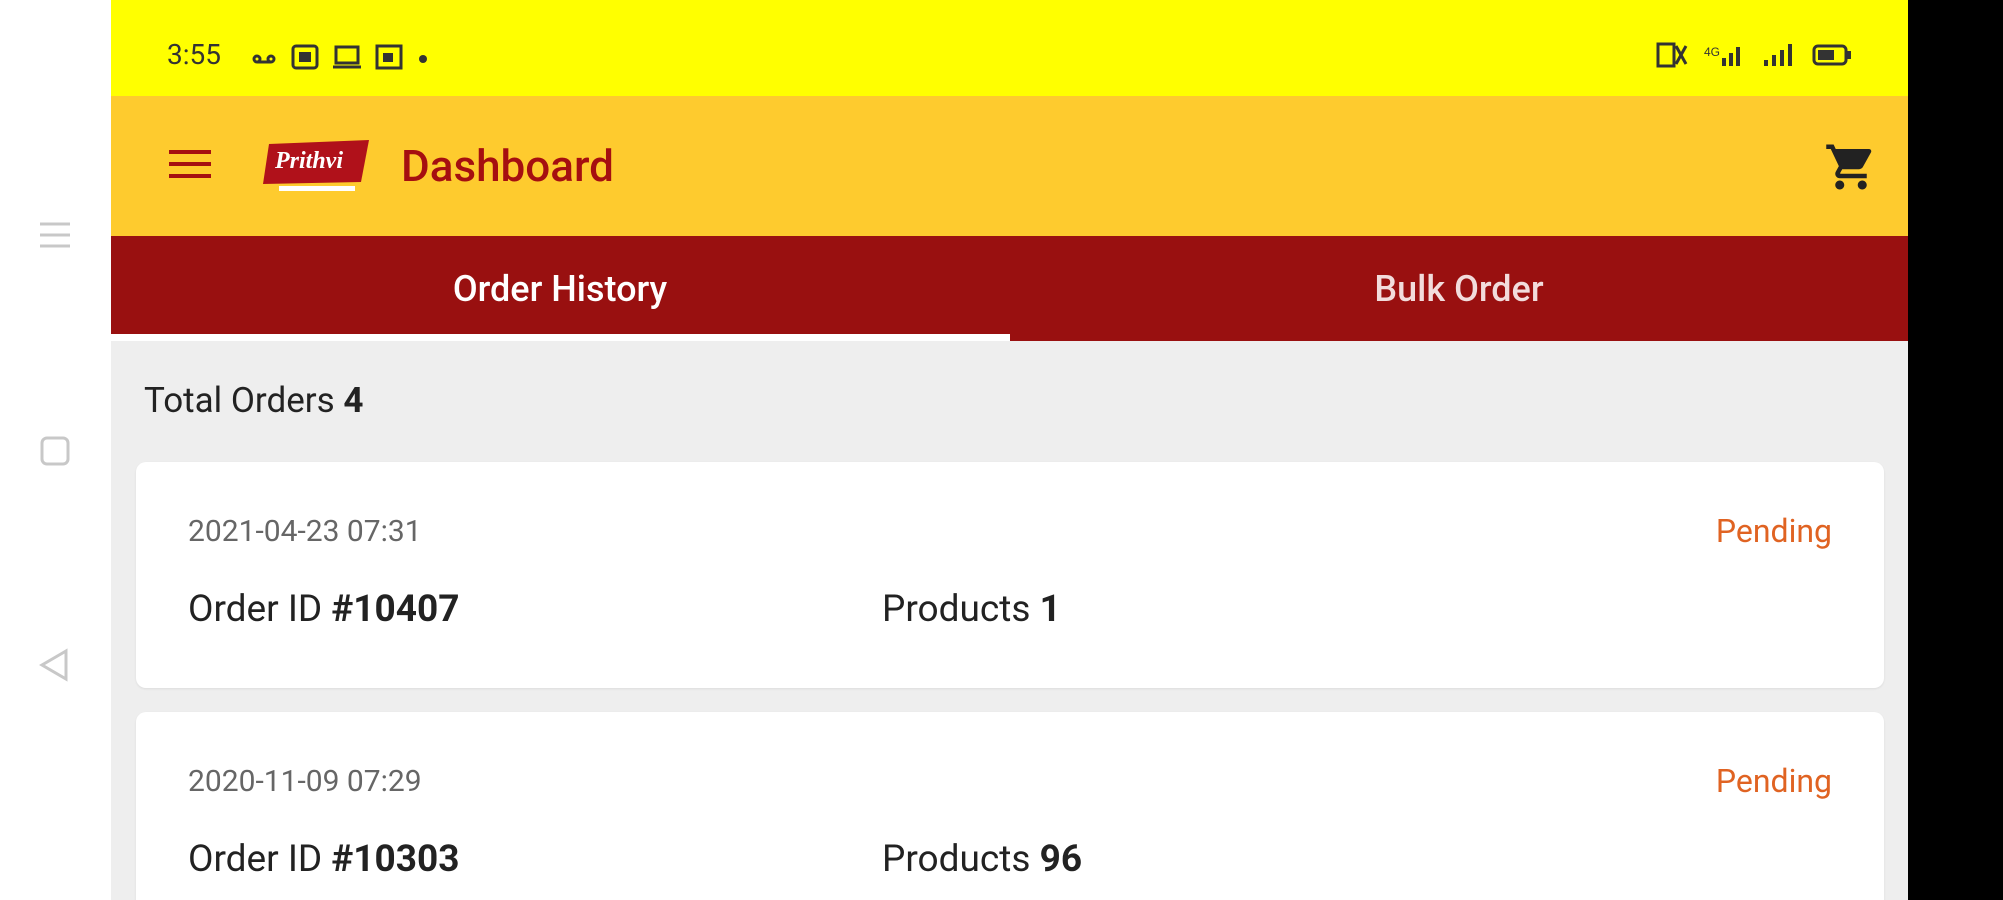 This screenshot has height=900, width=2003. I want to click on triangle-back-icon, so click(55, 665).